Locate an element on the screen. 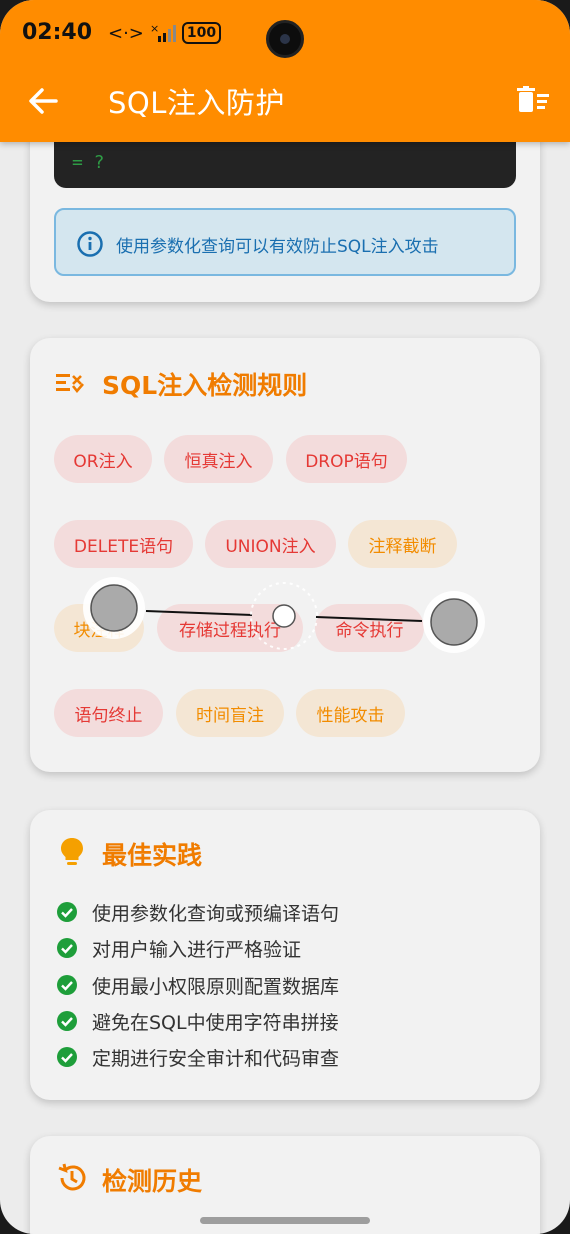 The image size is (570, 1234). rule-chip: UNION注入 is located at coordinates (270, 544).